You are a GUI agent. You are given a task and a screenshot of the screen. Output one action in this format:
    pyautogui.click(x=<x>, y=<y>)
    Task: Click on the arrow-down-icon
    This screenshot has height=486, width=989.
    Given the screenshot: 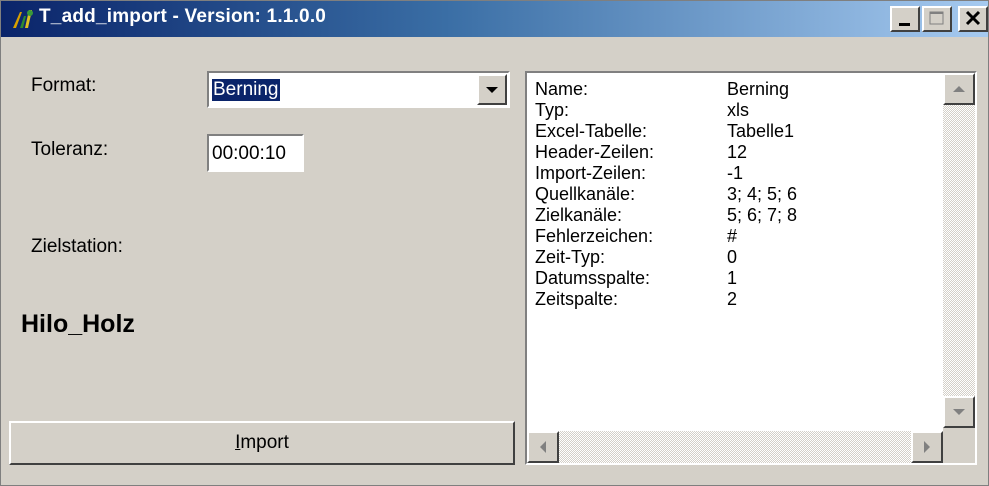 What is the action you would take?
    pyautogui.click(x=959, y=412)
    